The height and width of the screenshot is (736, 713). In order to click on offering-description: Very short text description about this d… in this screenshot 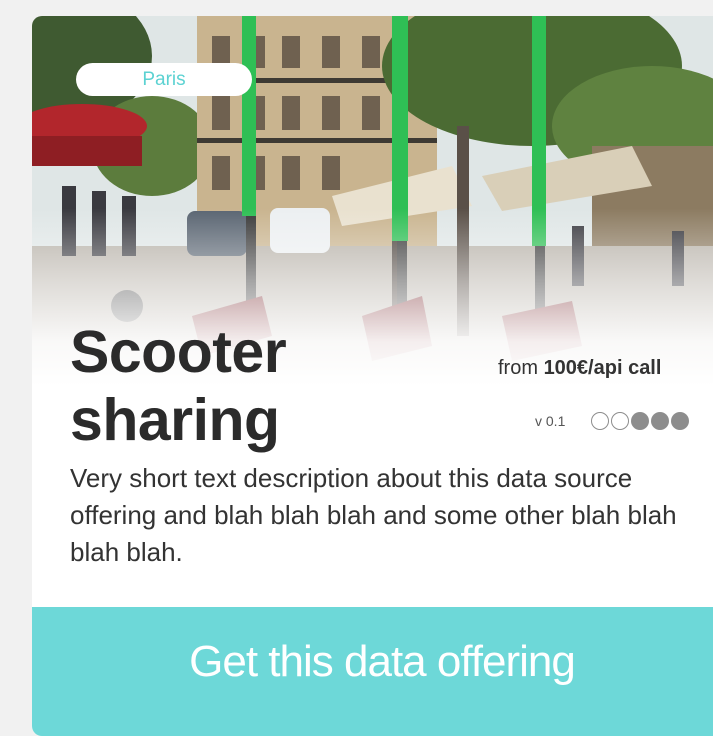, I will do `click(373, 515)`.